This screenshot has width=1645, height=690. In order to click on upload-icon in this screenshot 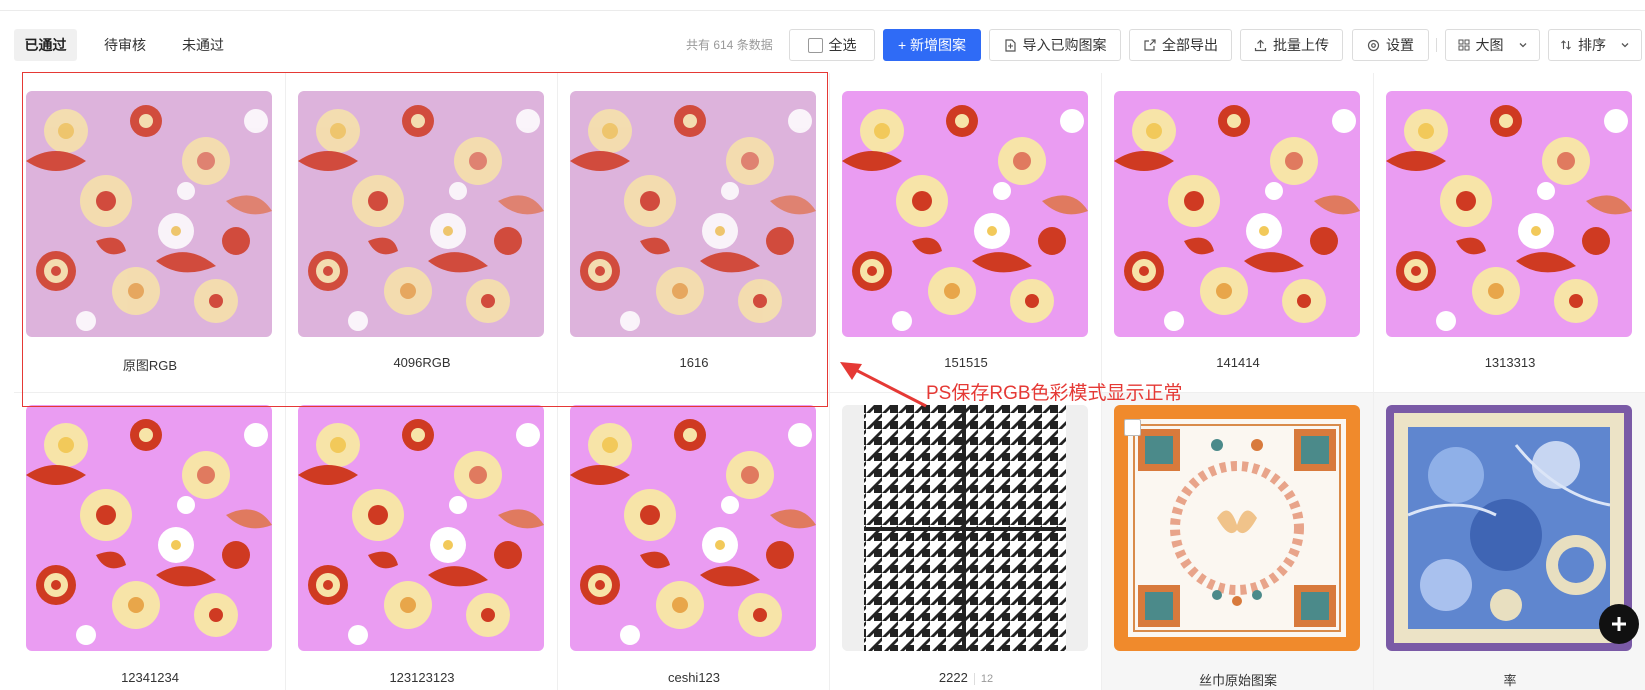, I will do `click(1260, 45)`.